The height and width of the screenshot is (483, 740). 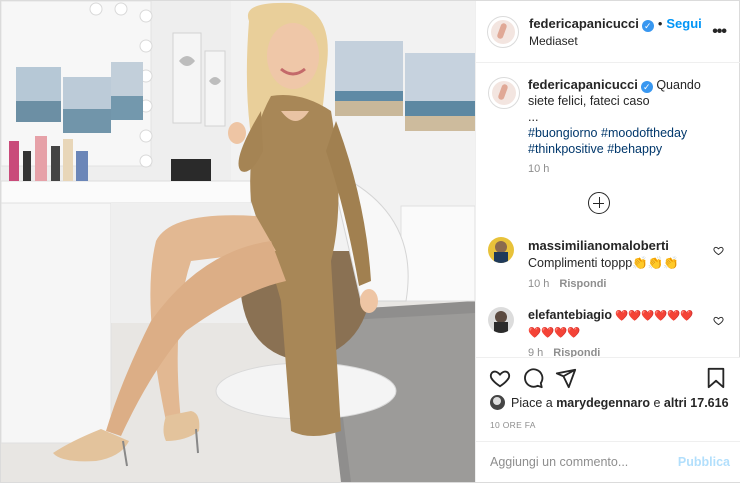 I want to click on comment-content: elefantebiagio ❤️❤️❤️❤️❤️❤️❤️❤️❤️❤️, so click(x=613, y=324).